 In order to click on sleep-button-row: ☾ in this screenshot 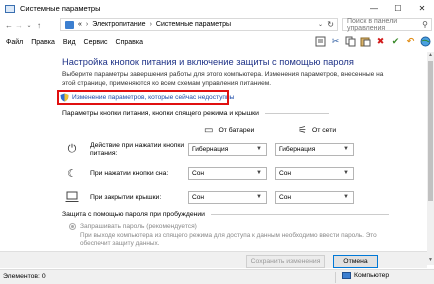, I will do `click(72, 173)`.